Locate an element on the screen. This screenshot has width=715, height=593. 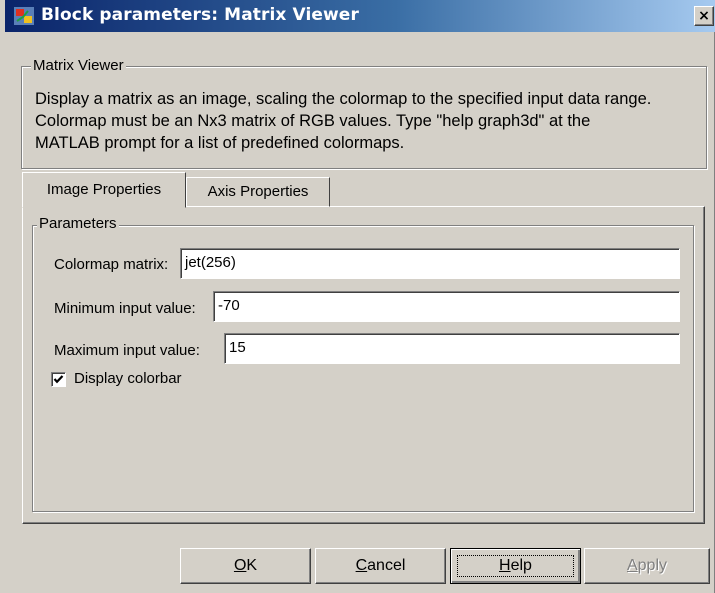
title-bar: Block parameters: Matrix Viewer × is located at coordinates (360, 16).